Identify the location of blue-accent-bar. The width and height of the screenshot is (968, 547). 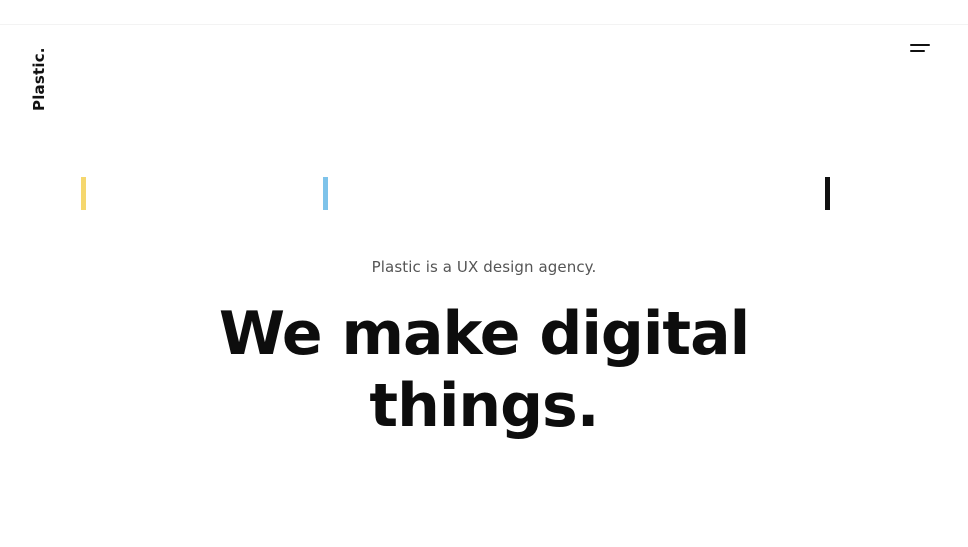
(325, 193).